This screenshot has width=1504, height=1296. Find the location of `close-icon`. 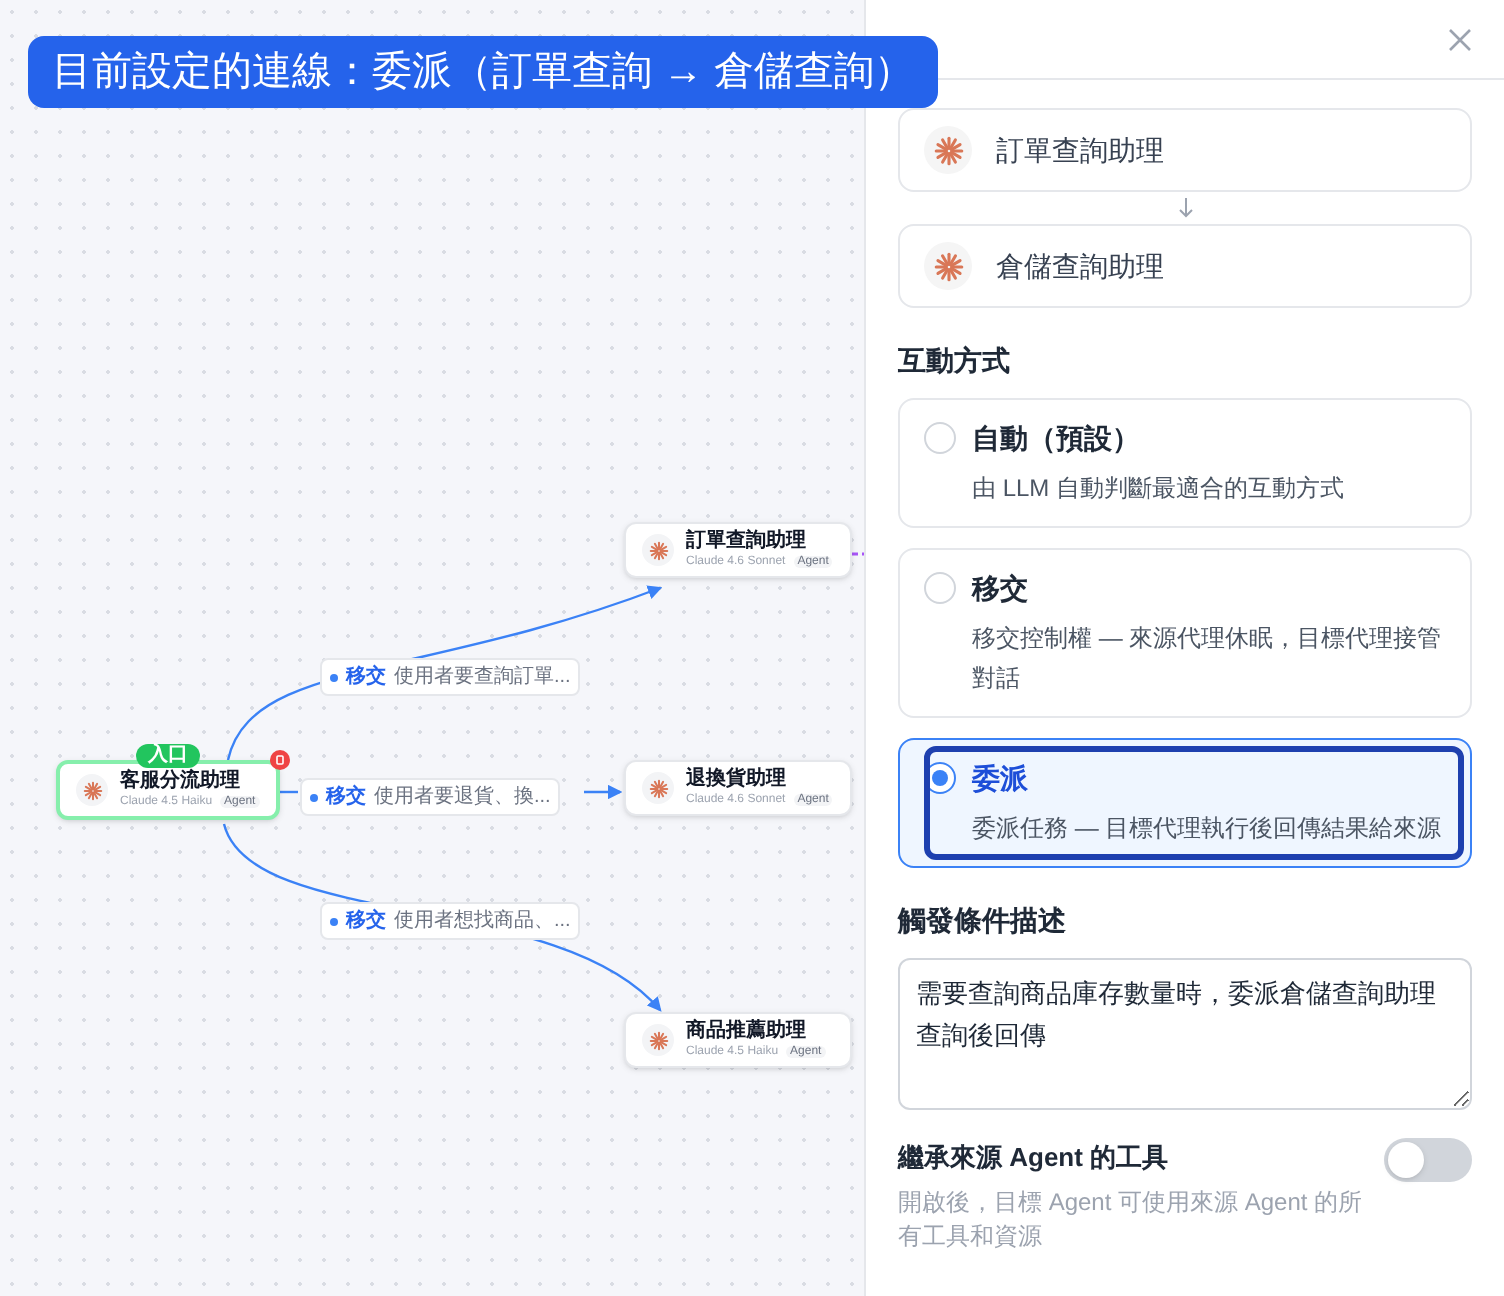

close-icon is located at coordinates (1460, 39).